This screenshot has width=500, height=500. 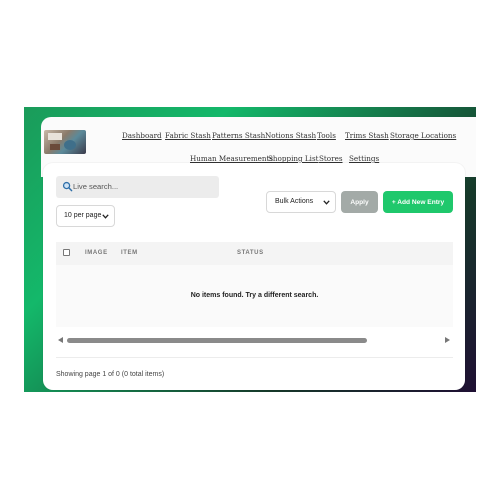 What do you see at coordinates (331, 158) in the screenshot?
I see `nav-stores: Stores` at bounding box center [331, 158].